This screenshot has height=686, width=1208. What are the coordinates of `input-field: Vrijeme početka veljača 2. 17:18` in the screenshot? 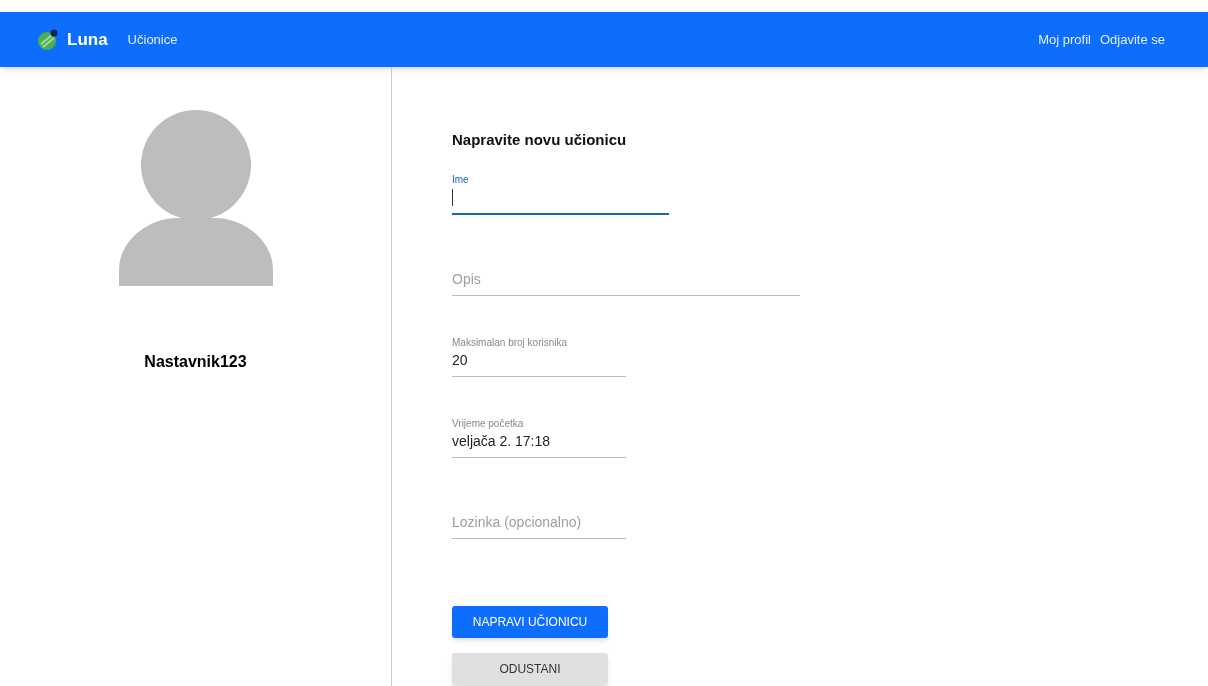 It's located at (539, 434).